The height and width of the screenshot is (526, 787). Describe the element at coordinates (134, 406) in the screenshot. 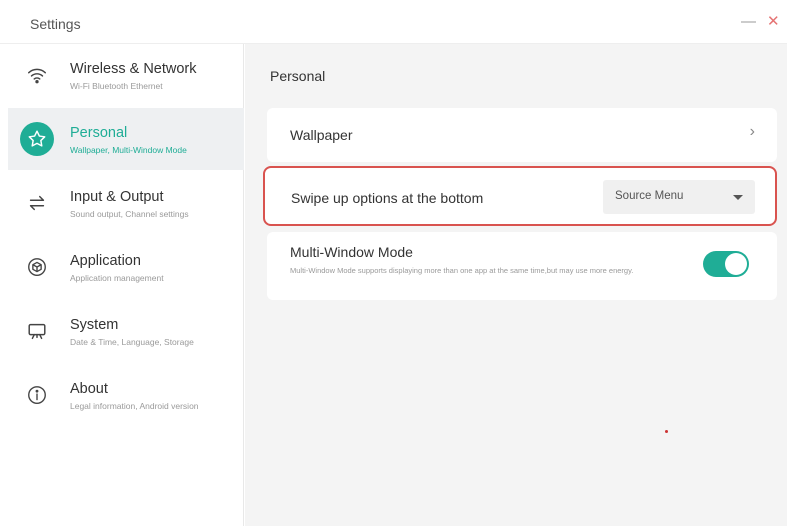

I see `sidebar-item-subtitle: Legal information, Android version` at that location.